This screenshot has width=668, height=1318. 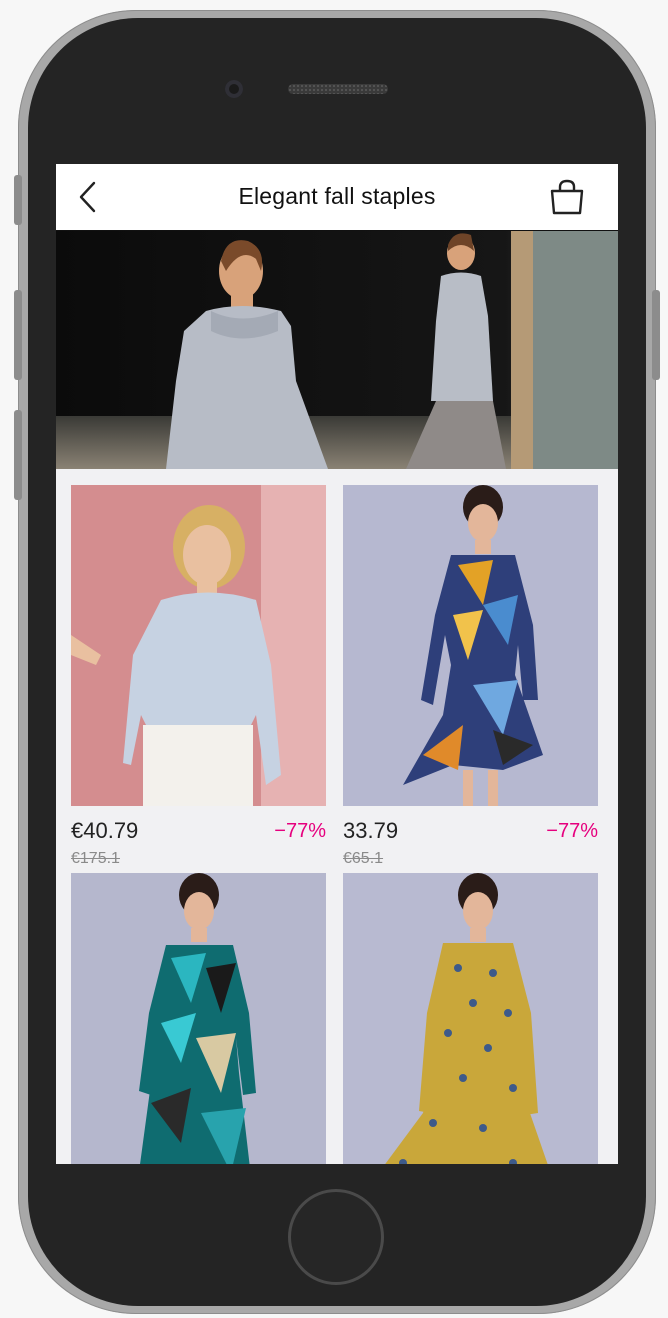 What do you see at coordinates (470, 833) in the screenshot?
I see `price-row: 33.79 −77%` at bounding box center [470, 833].